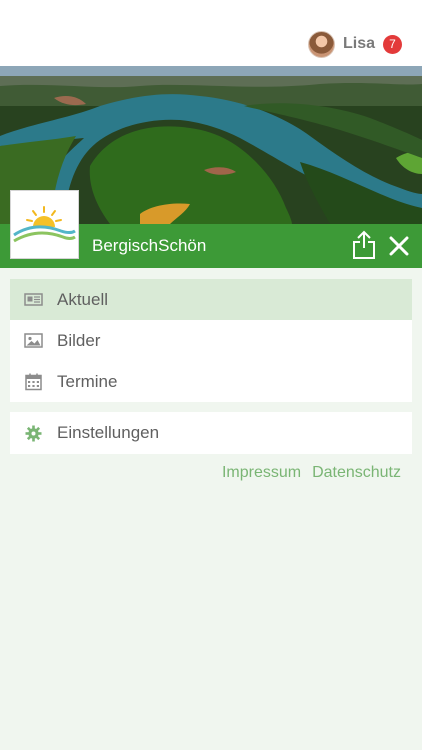 The image size is (422, 750). Describe the element at coordinates (33, 299) in the screenshot. I see `newspaper-icon` at that location.